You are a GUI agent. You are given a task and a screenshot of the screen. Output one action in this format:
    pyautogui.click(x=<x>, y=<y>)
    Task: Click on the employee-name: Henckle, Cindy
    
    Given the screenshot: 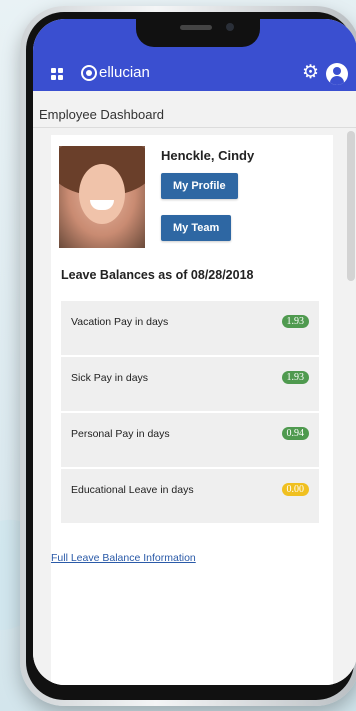 What is the action you would take?
    pyautogui.click(x=208, y=155)
    